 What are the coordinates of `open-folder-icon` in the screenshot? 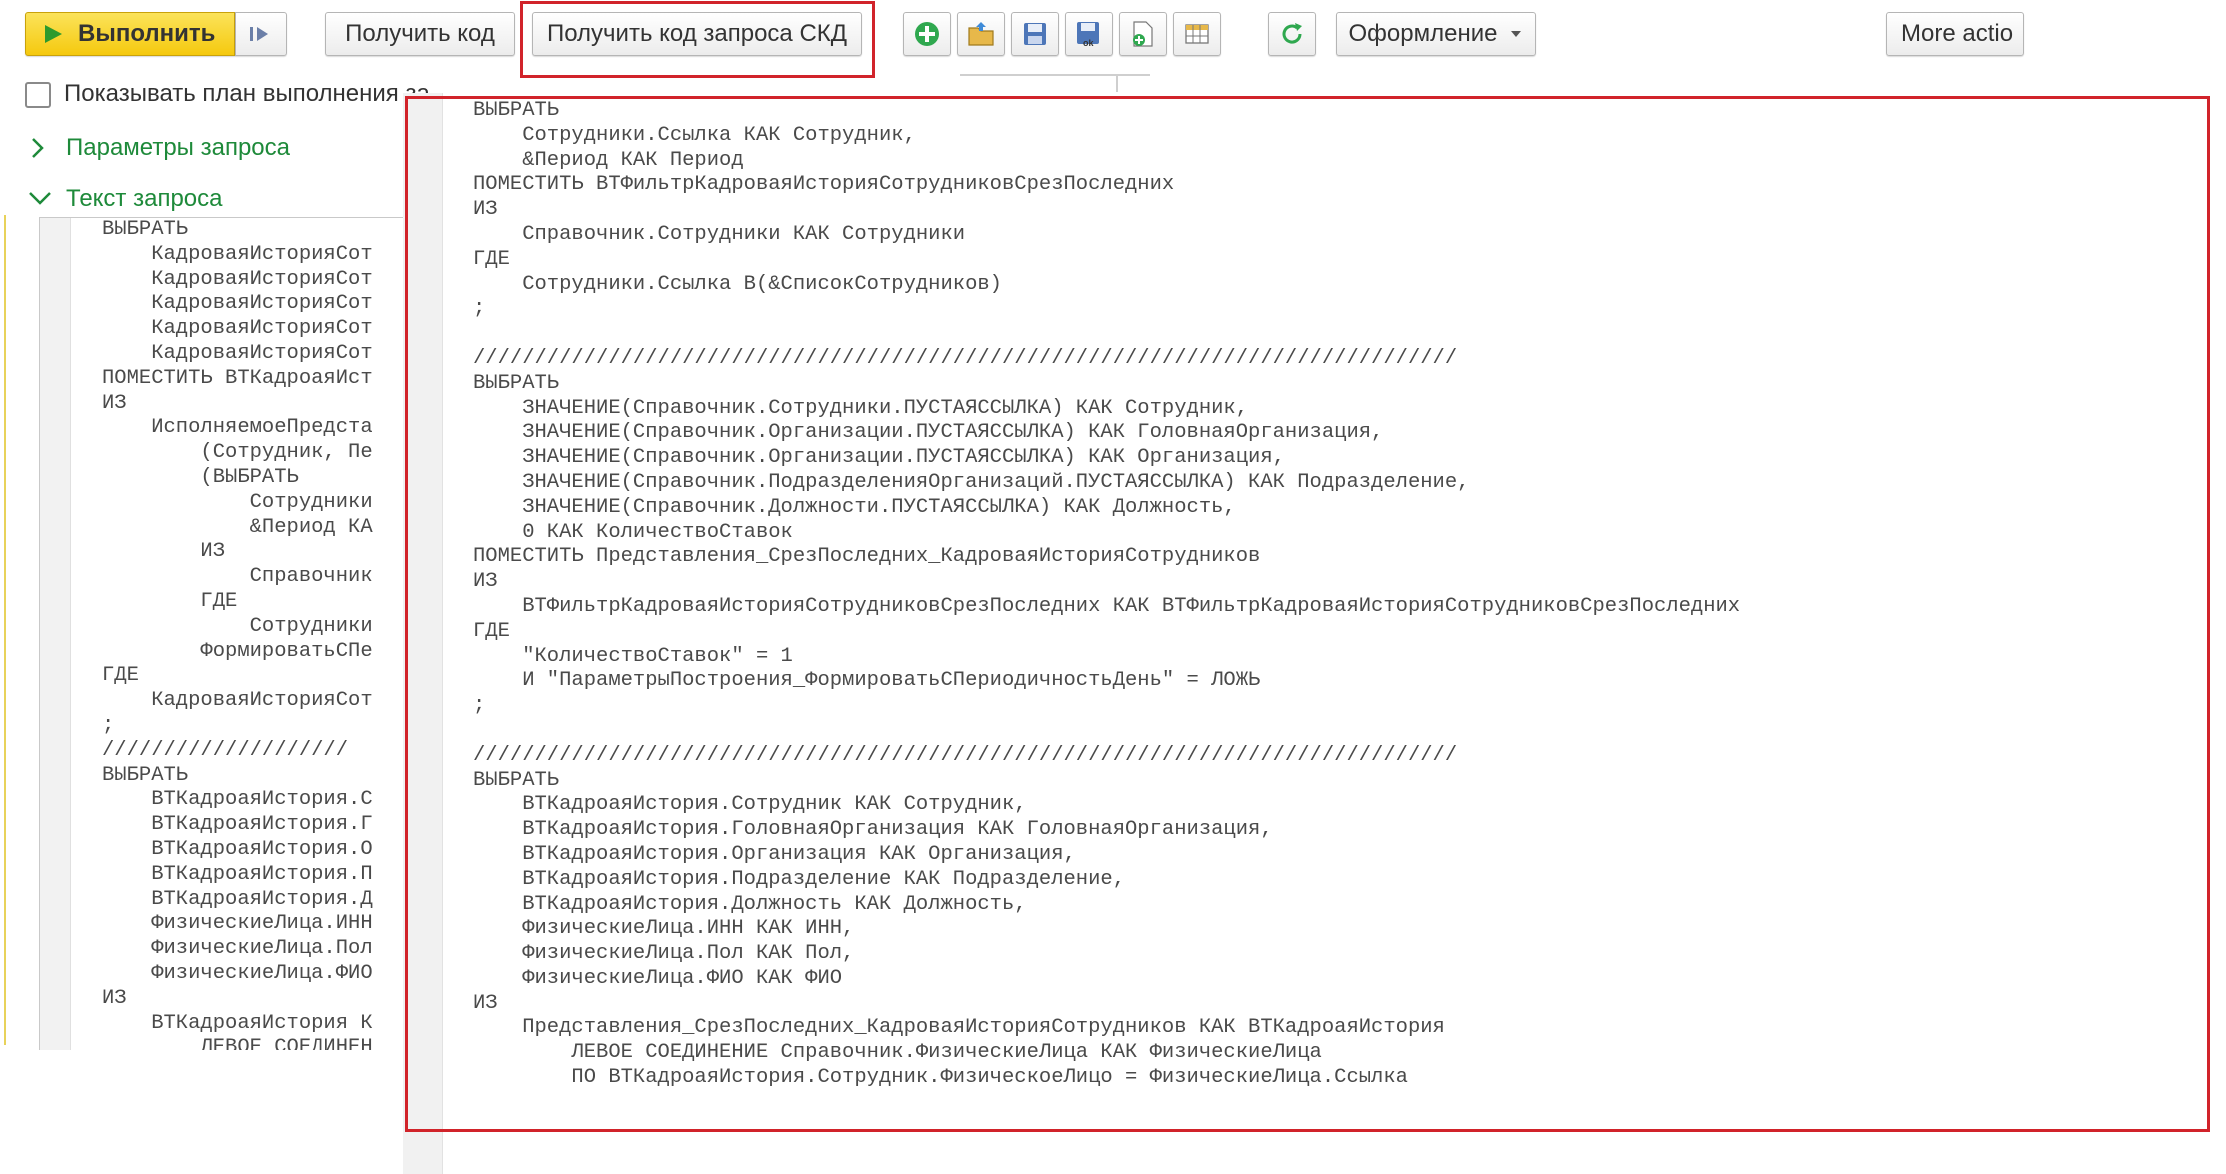 It's located at (981, 34).